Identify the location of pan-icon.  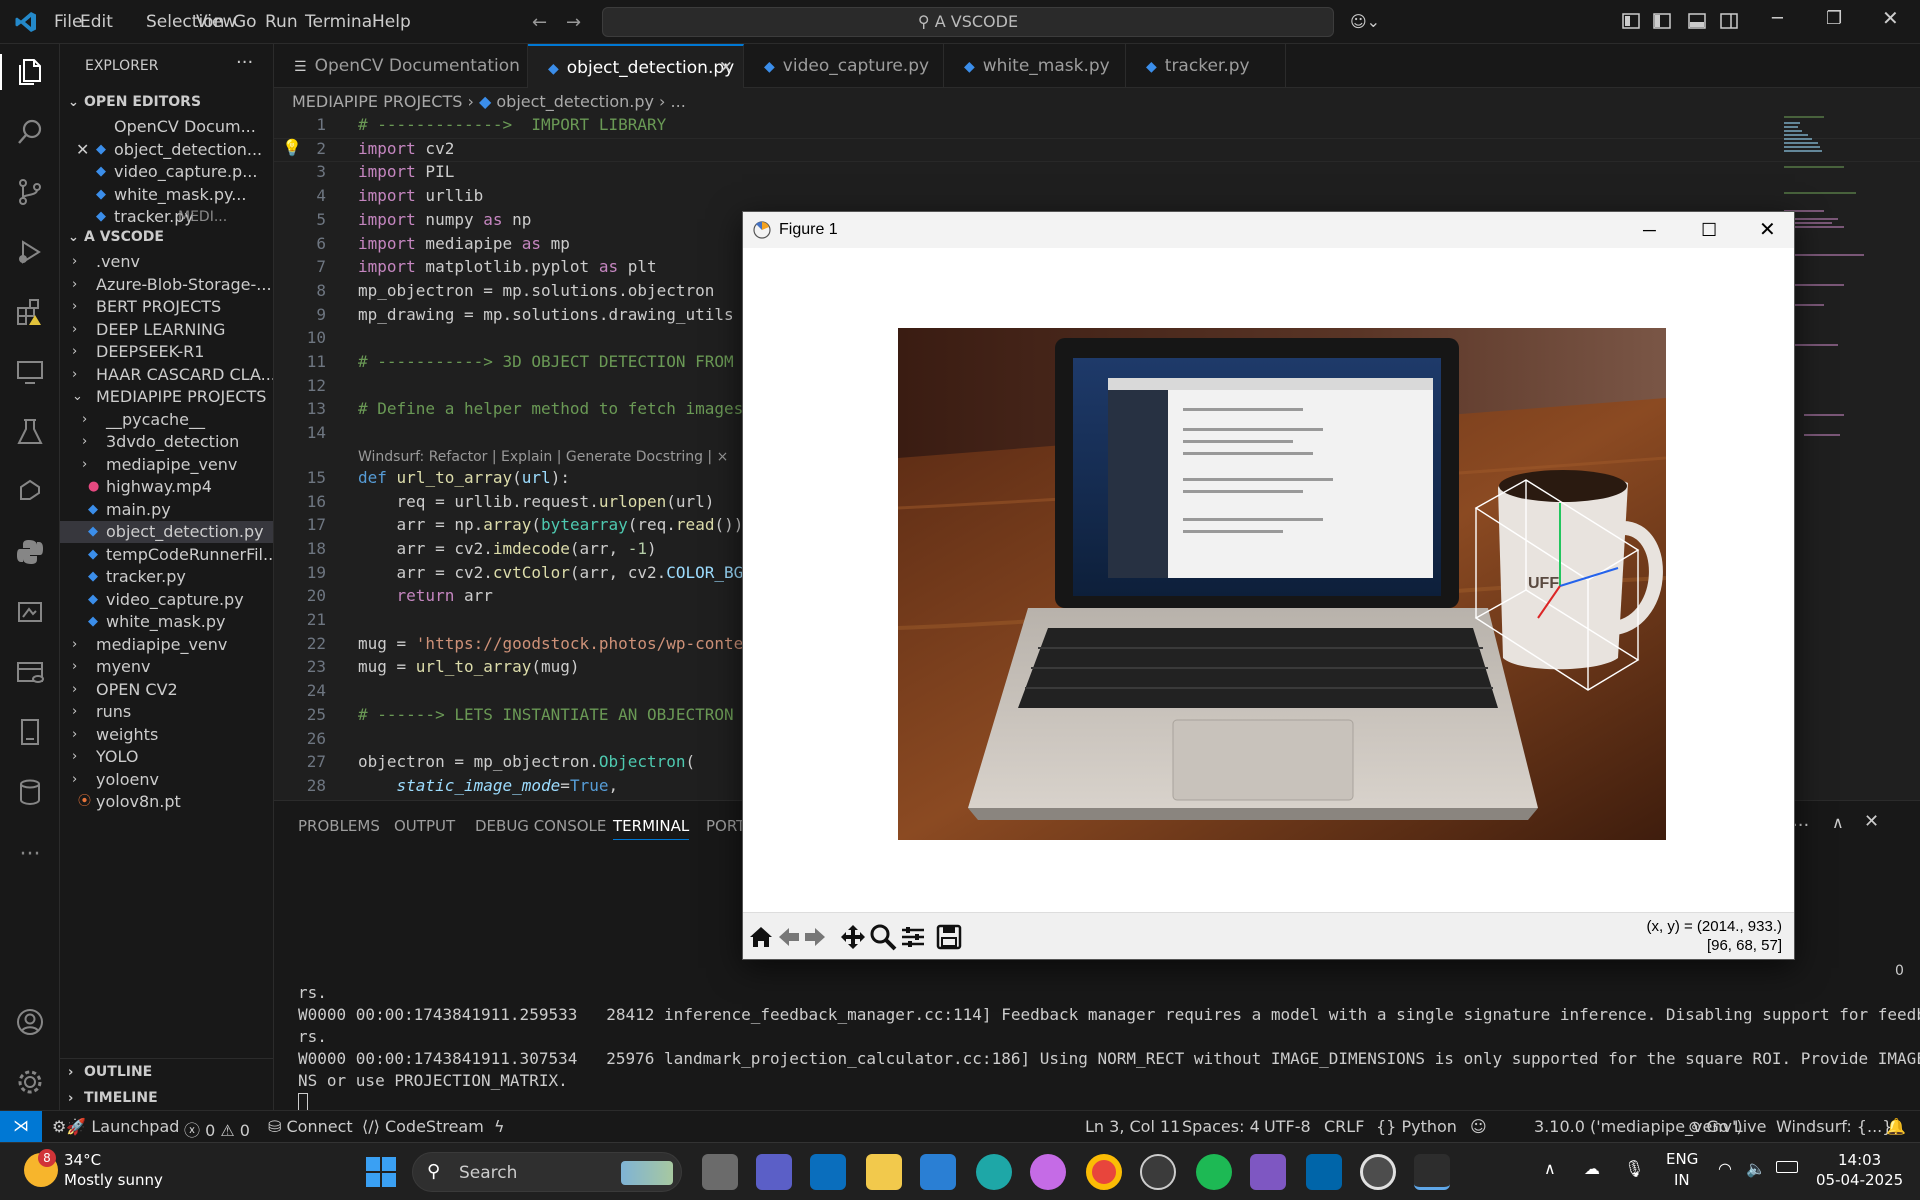
(853, 937).